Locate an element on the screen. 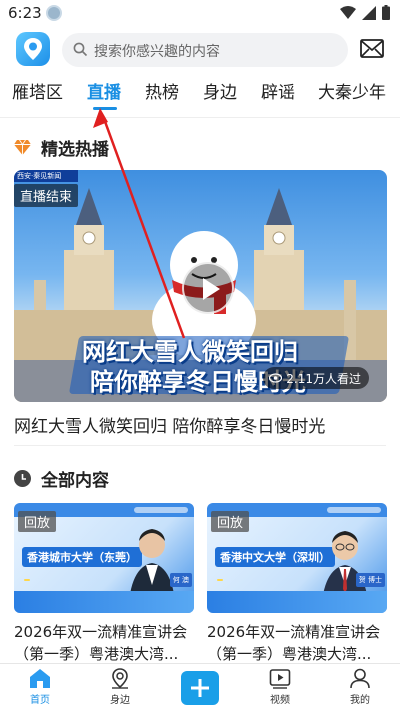 This screenshot has height=711, width=400. location-person-icon is located at coordinates (120, 678).